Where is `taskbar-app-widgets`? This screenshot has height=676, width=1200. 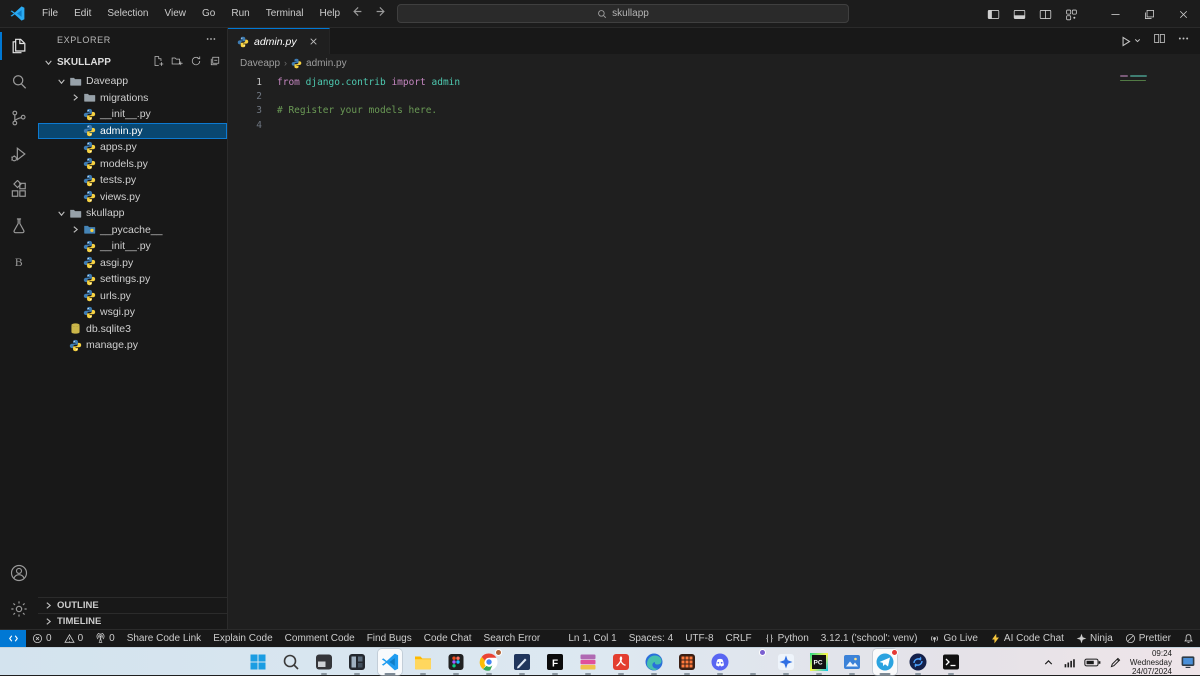 taskbar-app-widgets is located at coordinates (357, 662).